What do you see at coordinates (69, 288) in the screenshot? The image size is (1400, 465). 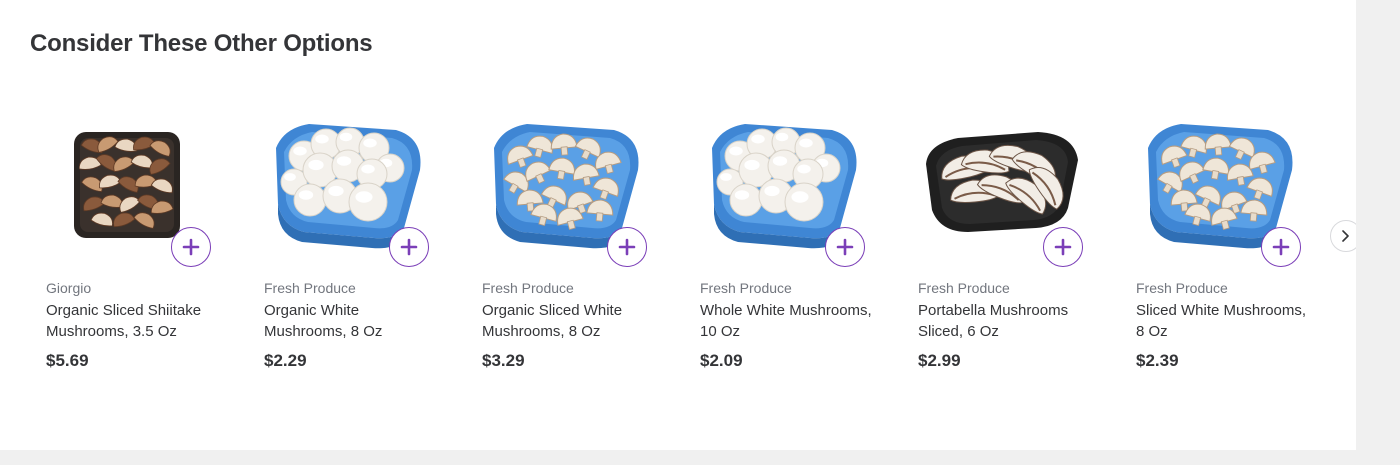 I see `product-brand: Giorgio` at bounding box center [69, 288].